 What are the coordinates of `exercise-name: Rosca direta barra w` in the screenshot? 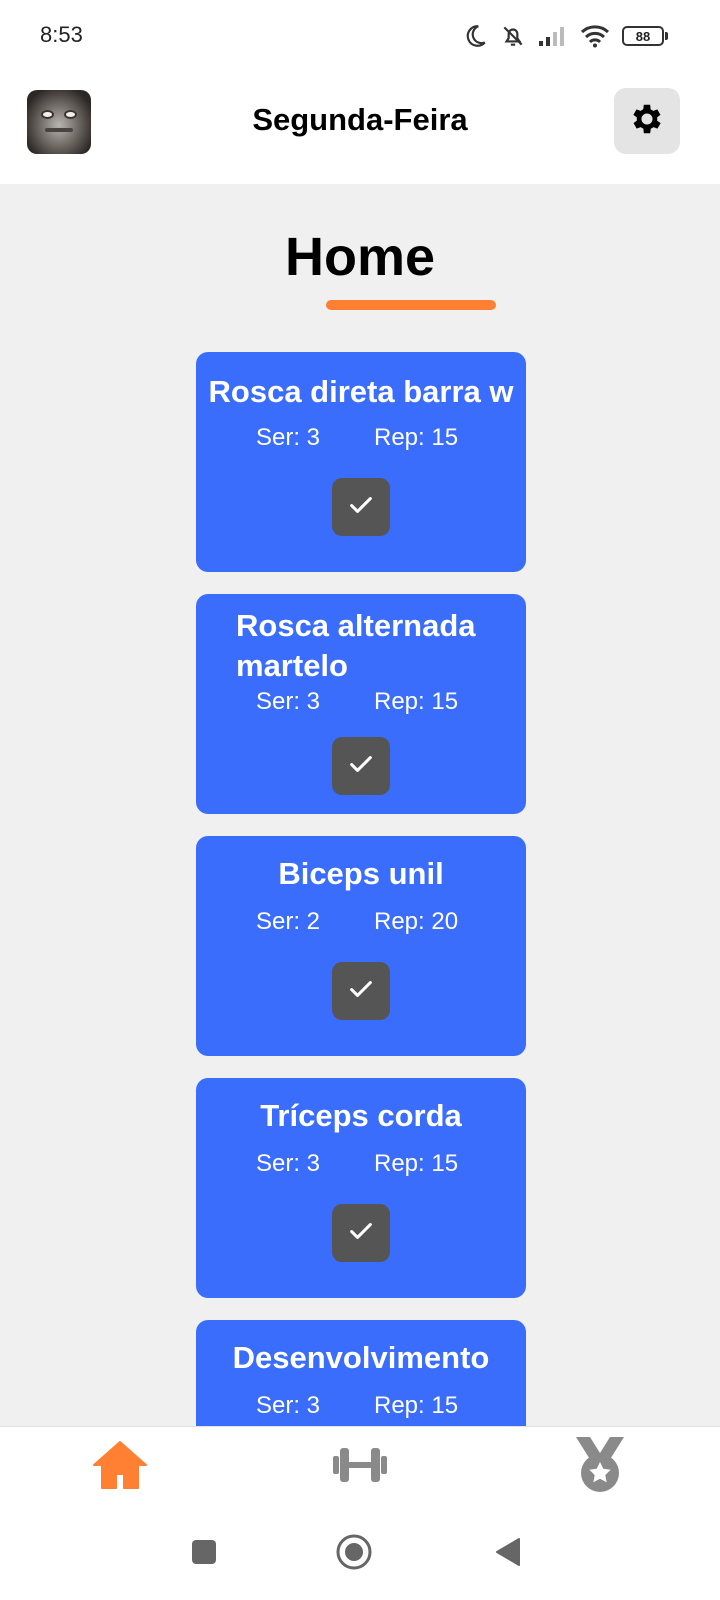 It's located at (361, 391).